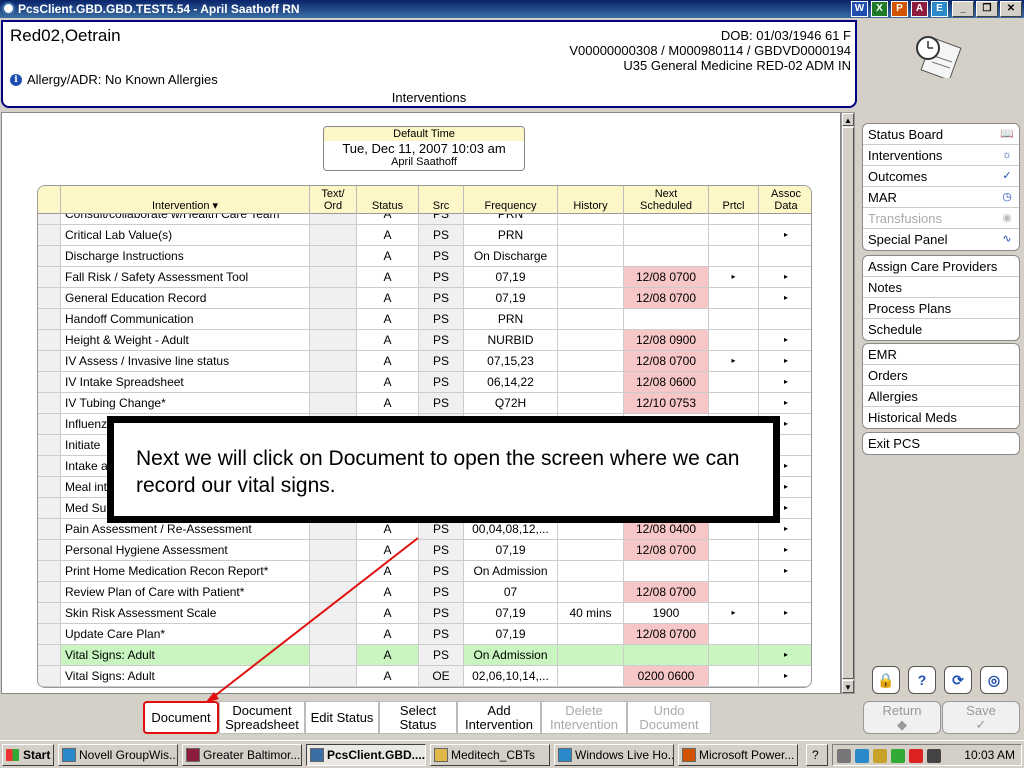  What do you see at coordinates (510, 403) in the screenshot?
I see `cell-frequency: Q72H` at bounding box center [510, 403].